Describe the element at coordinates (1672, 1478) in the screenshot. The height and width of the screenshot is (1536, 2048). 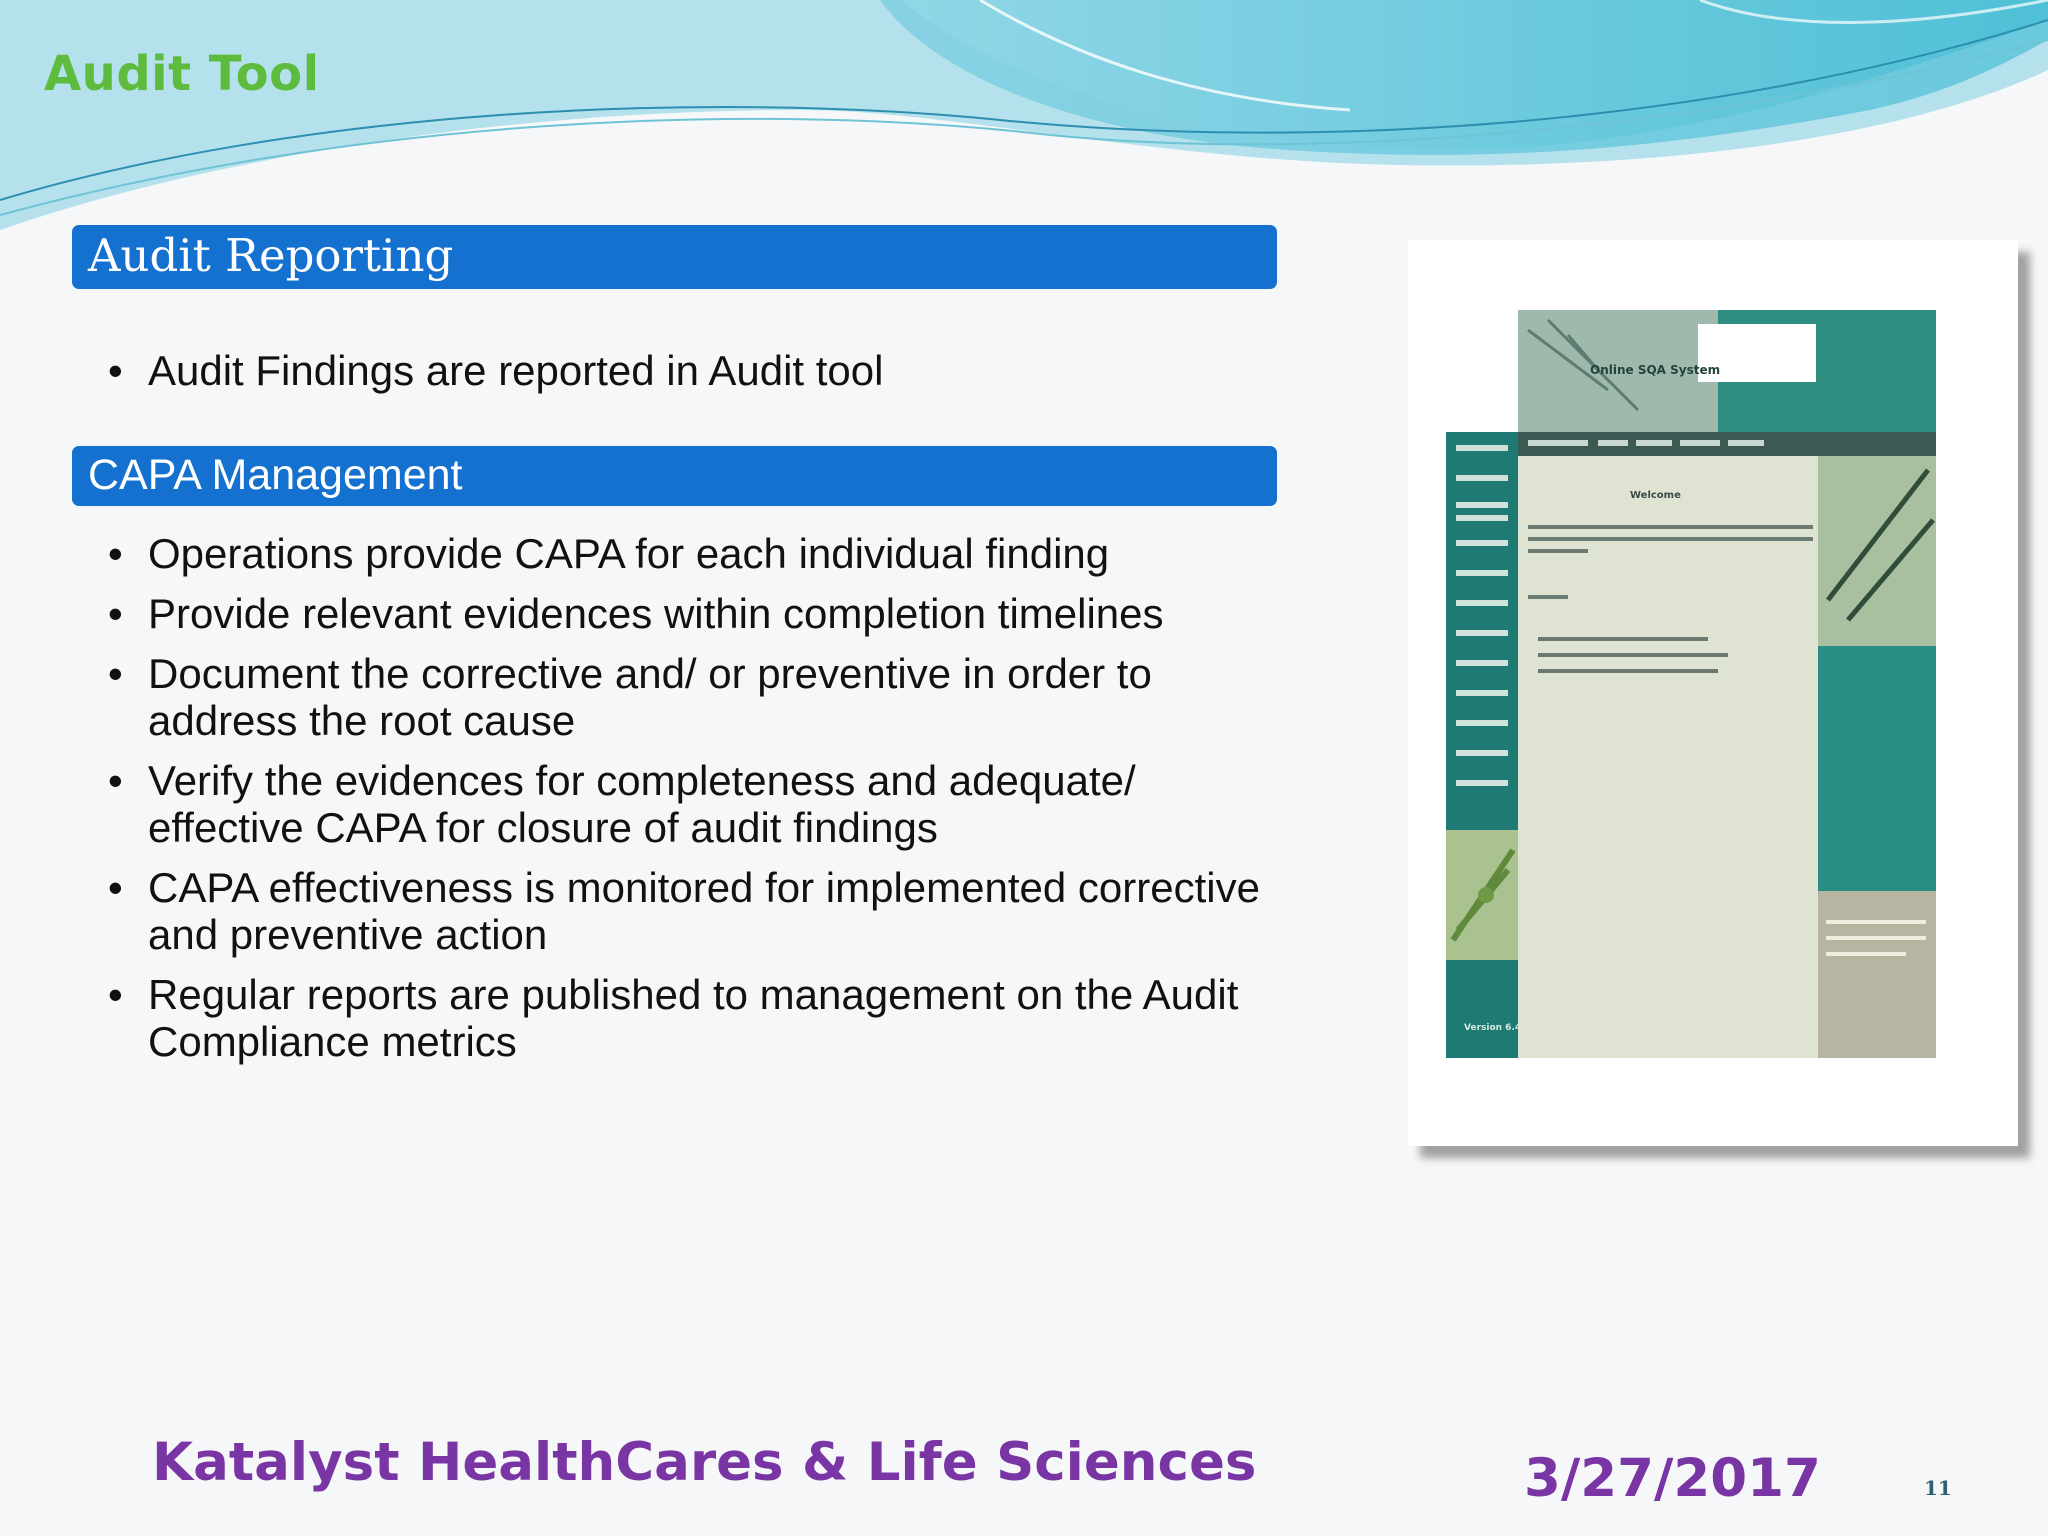
I see `footer-date: 3/27/2017` at that location.